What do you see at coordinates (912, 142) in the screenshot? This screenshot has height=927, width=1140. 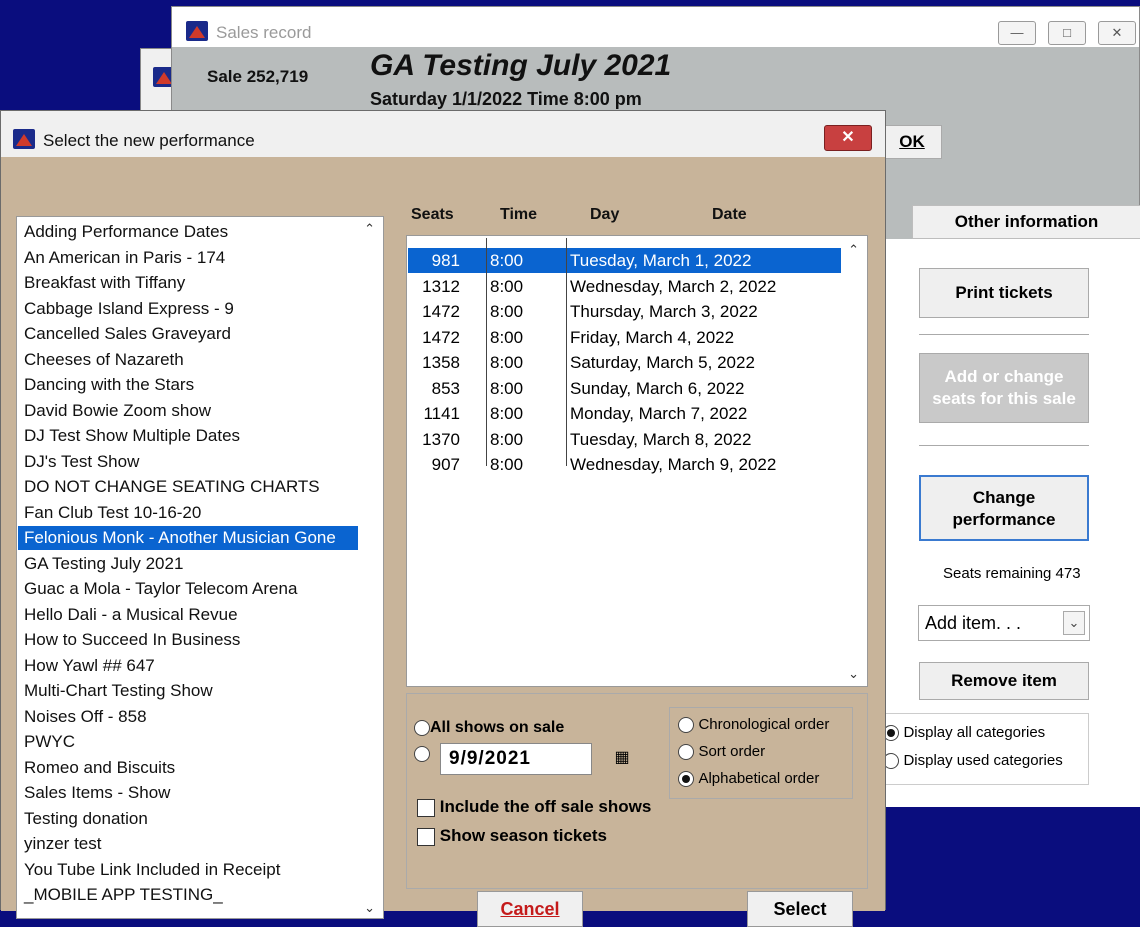 I see `ok-button: OK` at bounding box center [912, 142].